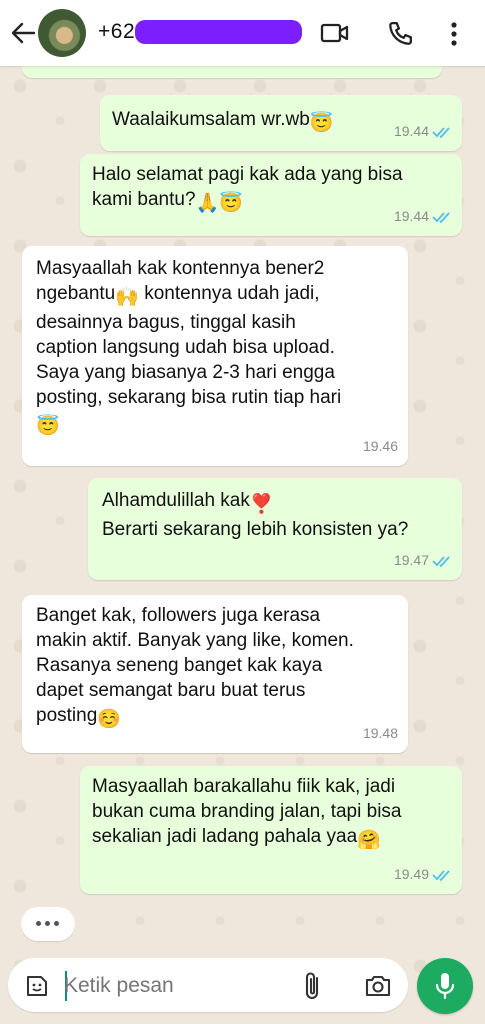  Describe the element at coordinates (313, 986) in the screenshot. I see `attach-icon` at that location.